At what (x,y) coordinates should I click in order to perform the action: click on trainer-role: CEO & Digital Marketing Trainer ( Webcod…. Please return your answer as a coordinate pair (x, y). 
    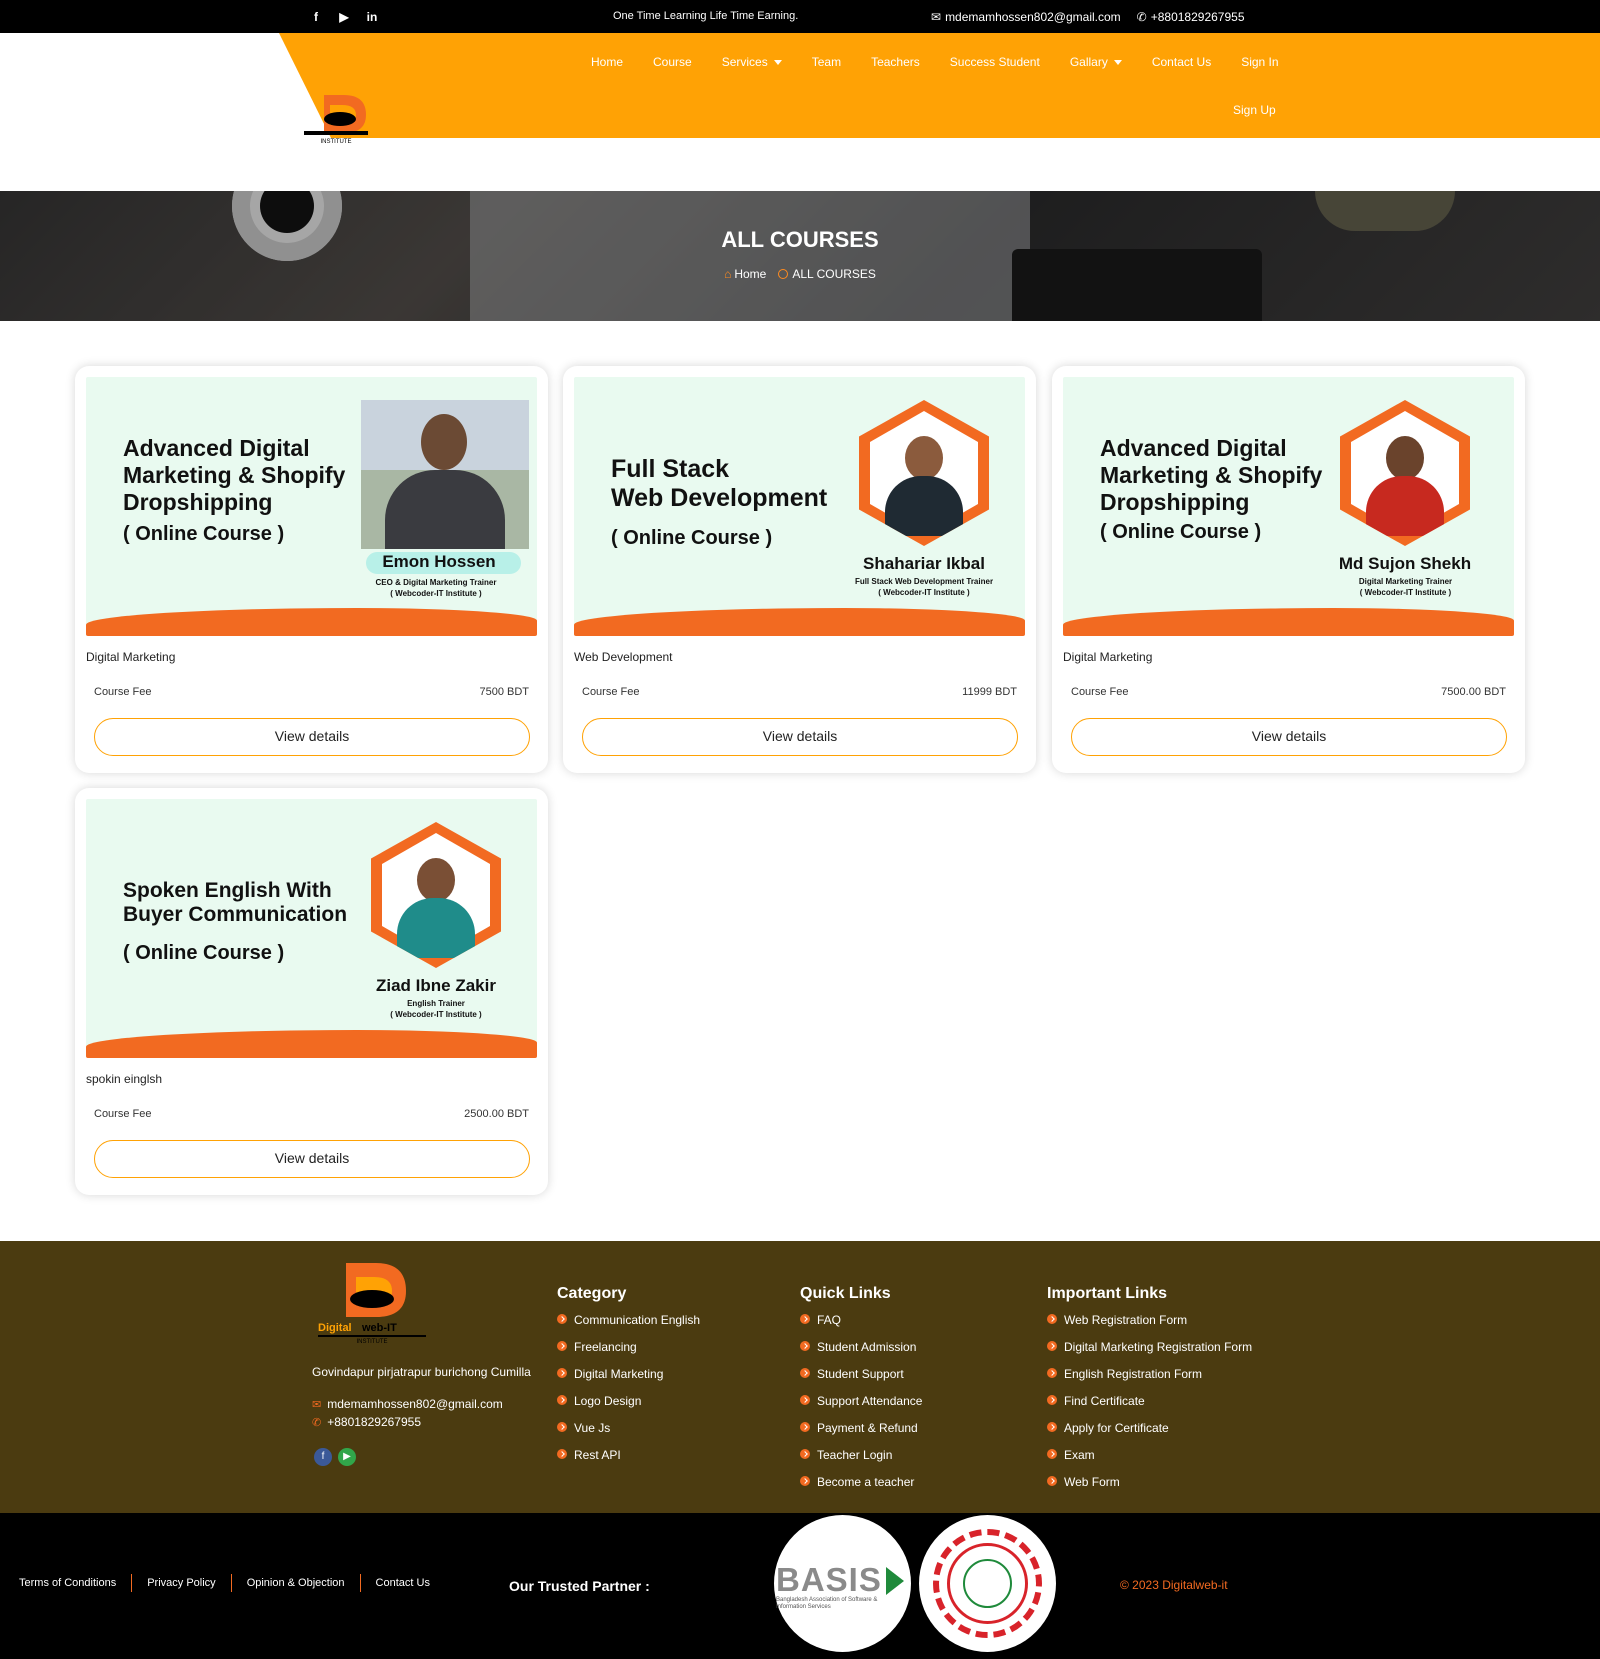
    Looking at the image, I should click on (436, 588).